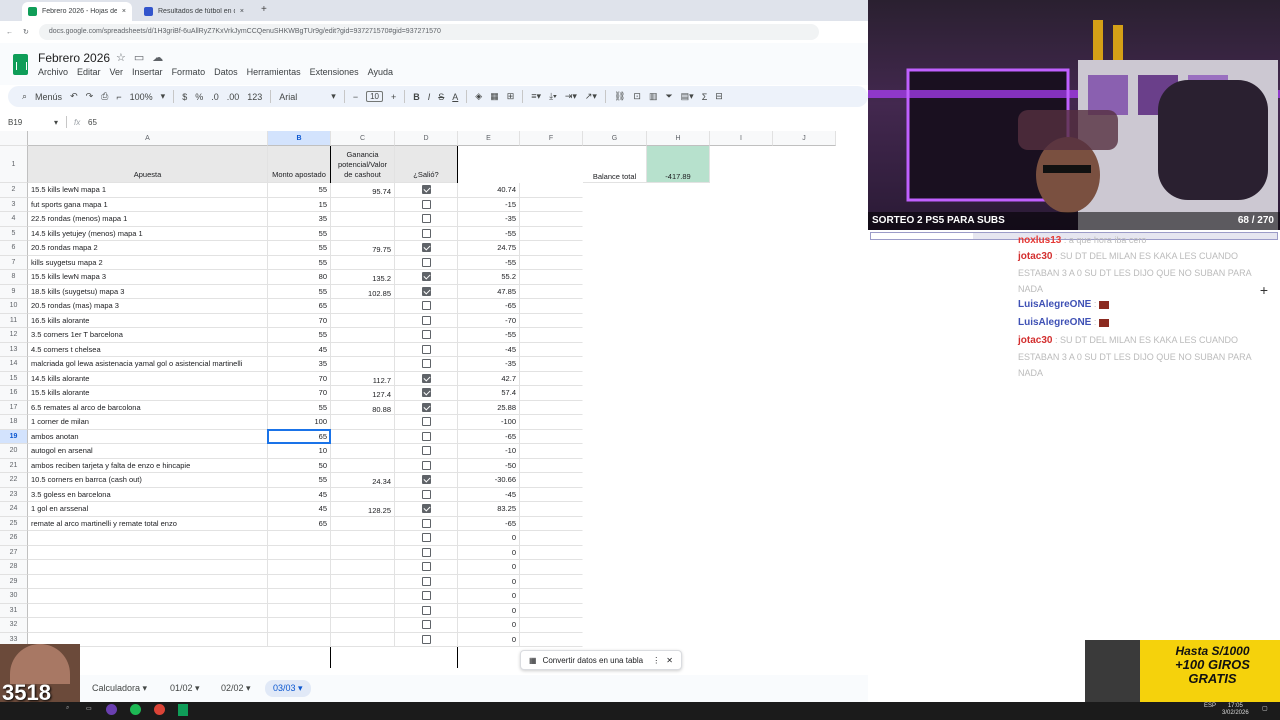 This screenshot has height=720, width=1280. Describe the element at coordinates (299, 138) in the screenshot. I see `column-header: B` at that location.